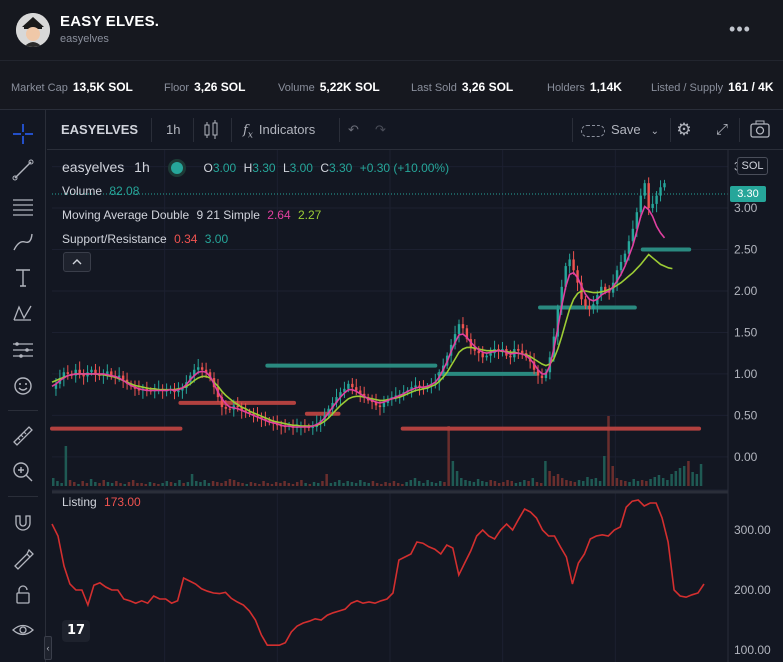 The image size is (783, 662). What do you see at coordinates (404, 168) in the screenshot?
I see `legend-change: +0.30 (+10.00%)` at bounding box center [404, 168].